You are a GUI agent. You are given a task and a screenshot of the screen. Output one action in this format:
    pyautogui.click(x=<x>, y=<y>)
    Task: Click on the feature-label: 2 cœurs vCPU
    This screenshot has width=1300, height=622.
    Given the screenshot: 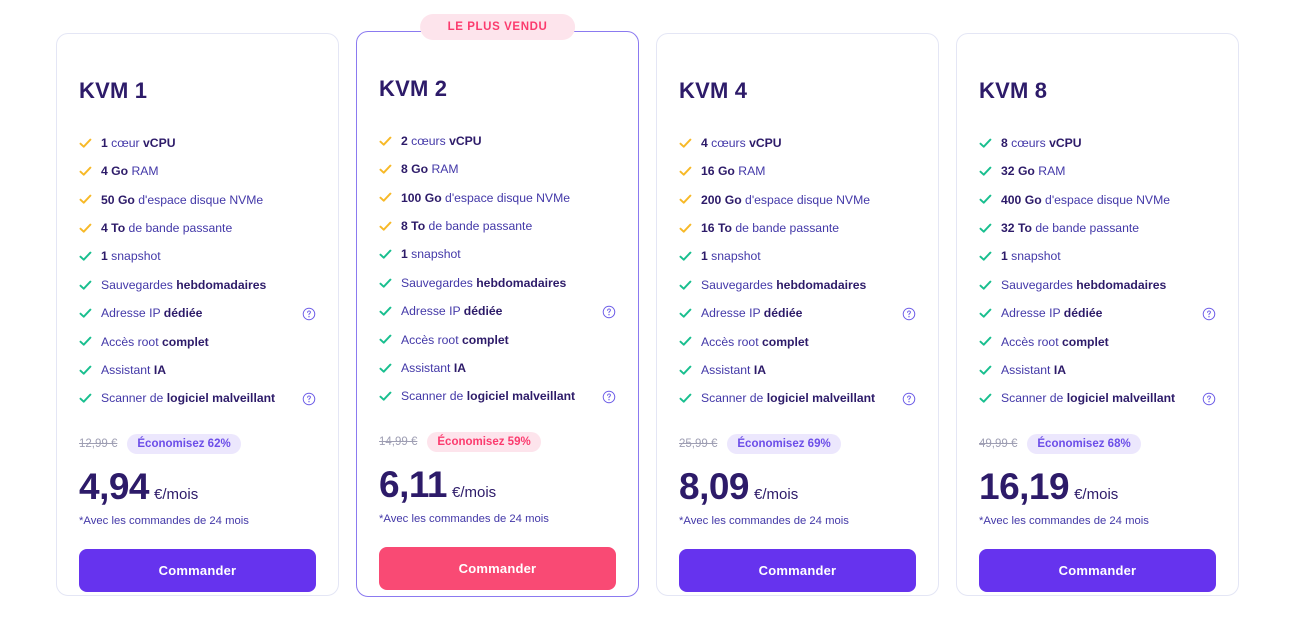 What is the action you would take?
    pyautogui.click(x=441, y=140)
    